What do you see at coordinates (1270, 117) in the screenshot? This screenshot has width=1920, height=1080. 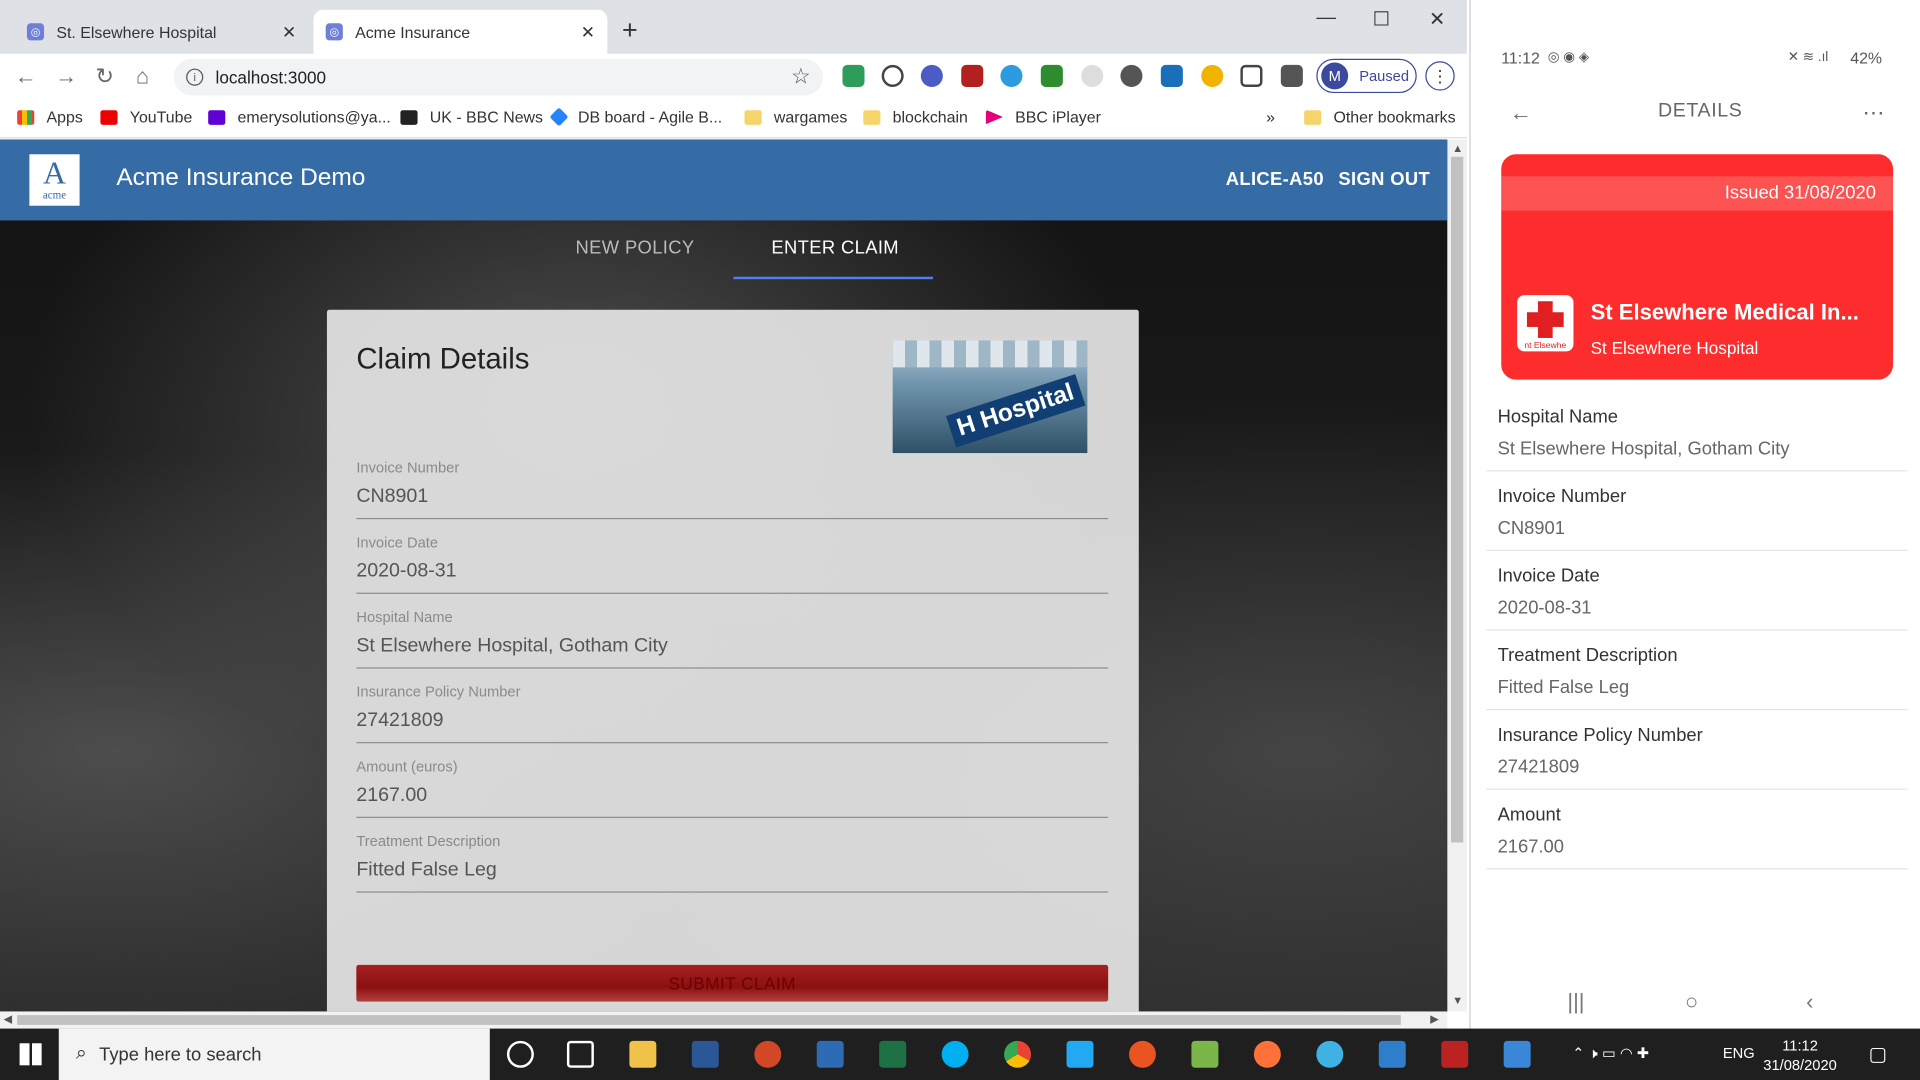 I see `bookmarks-overflow-button: »` at bounding box center [1270, 117].